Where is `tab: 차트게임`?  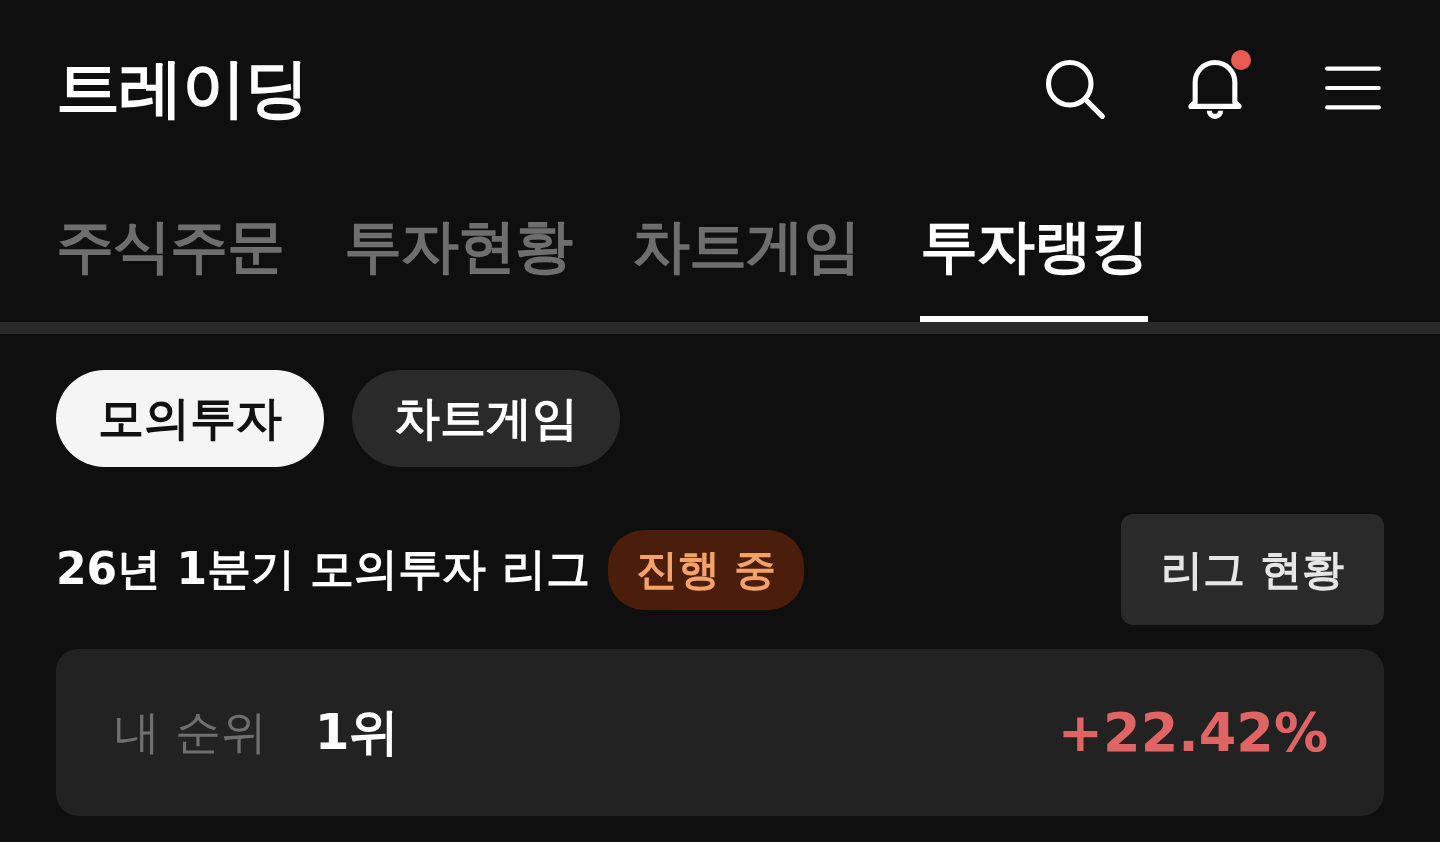
tab: 차트게임 is located at coordinates (746, 265).